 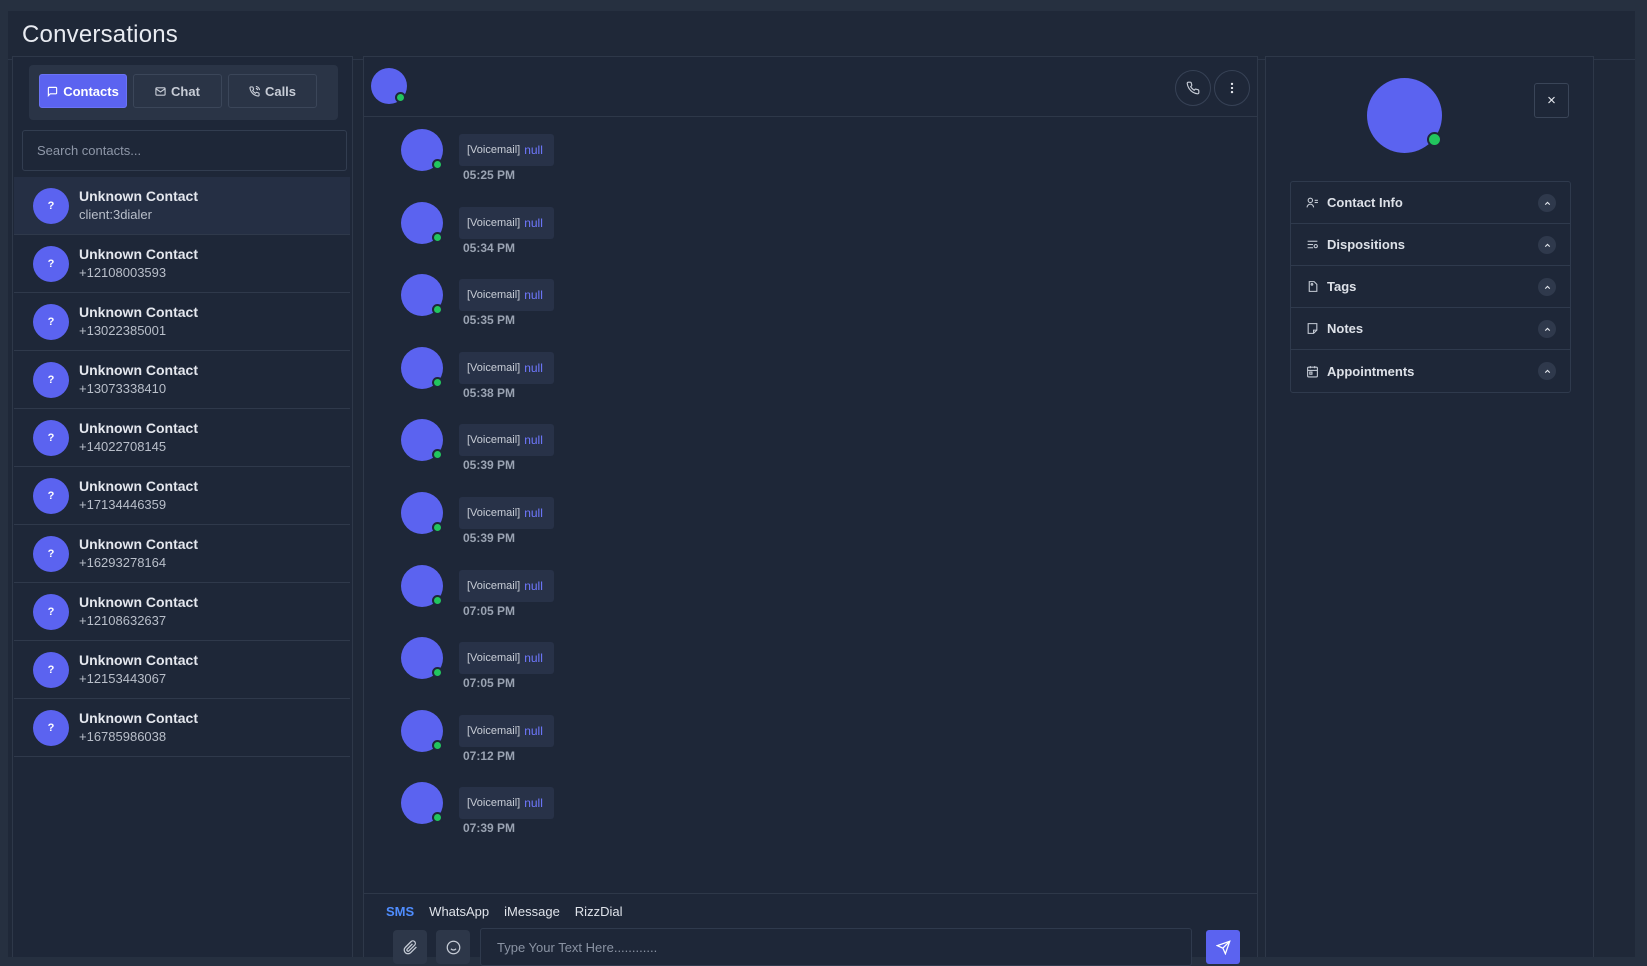 What do you see at coordinates (400, 911) in the screenshot?
I see `channel-tab-sms: SMS` at bounding box center [400, 911].